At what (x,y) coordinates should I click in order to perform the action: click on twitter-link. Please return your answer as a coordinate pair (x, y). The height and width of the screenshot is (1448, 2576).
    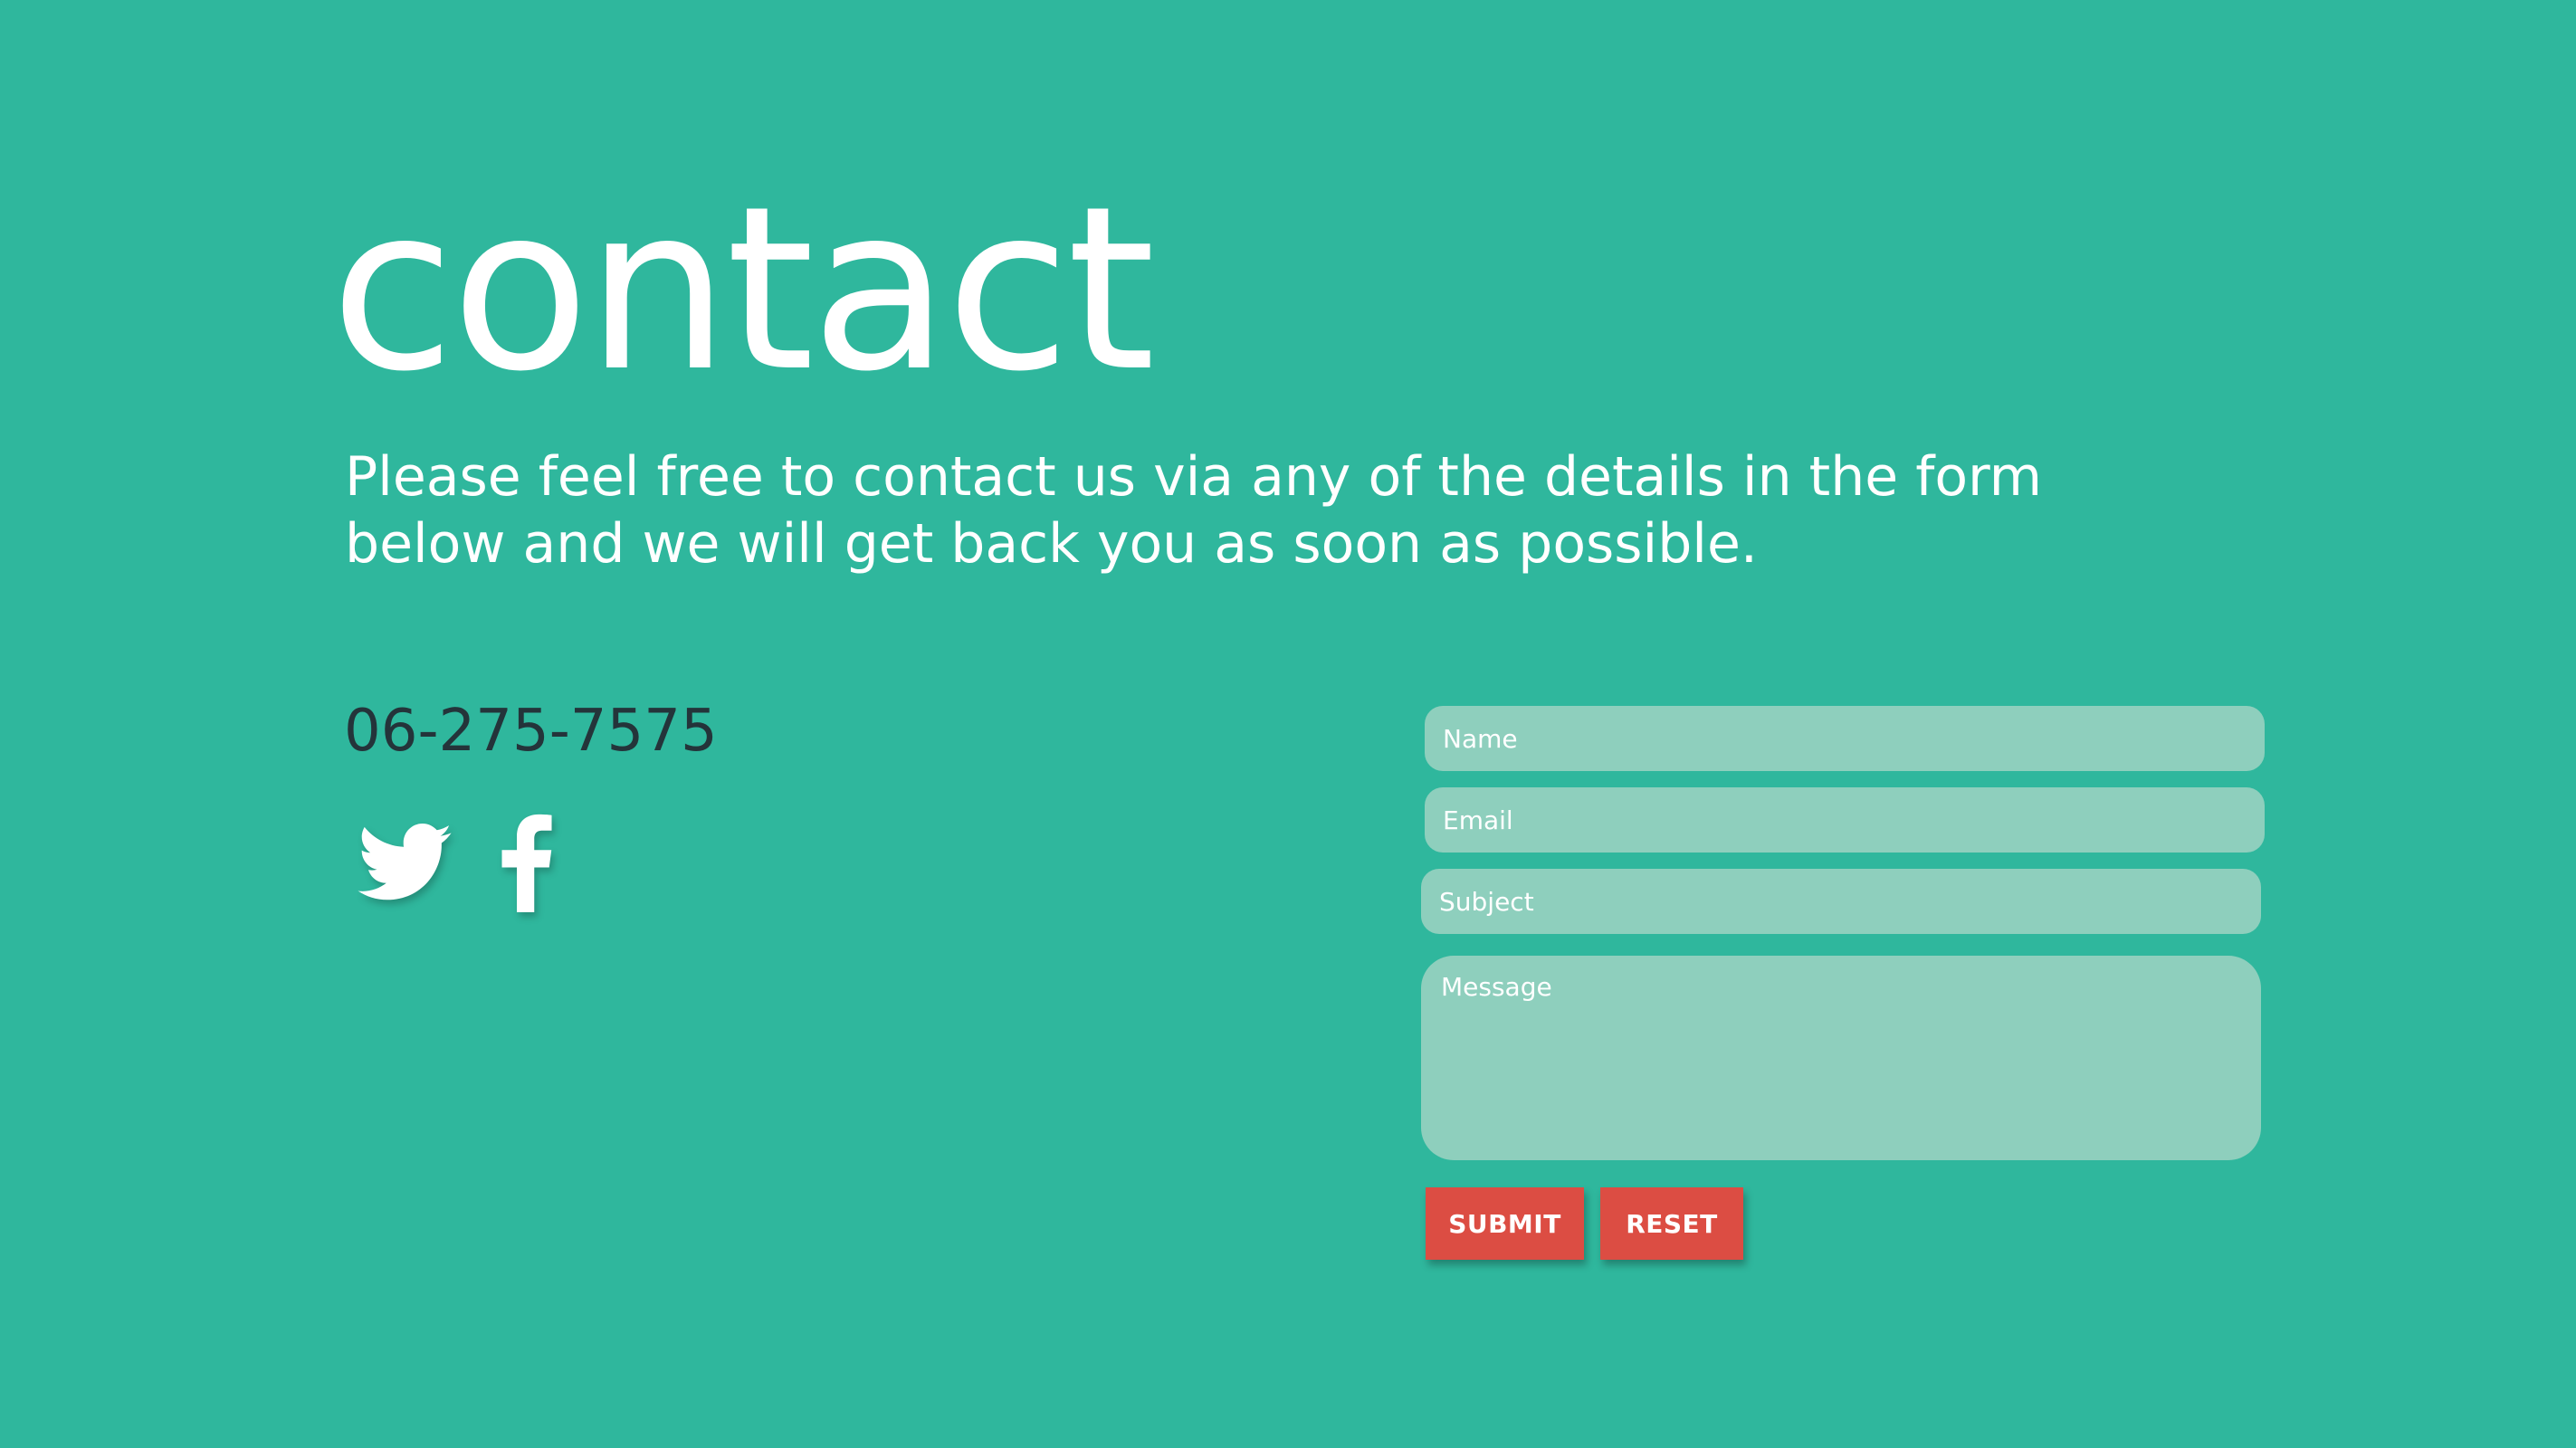
    Looking at the image, I should click on (405, 863).